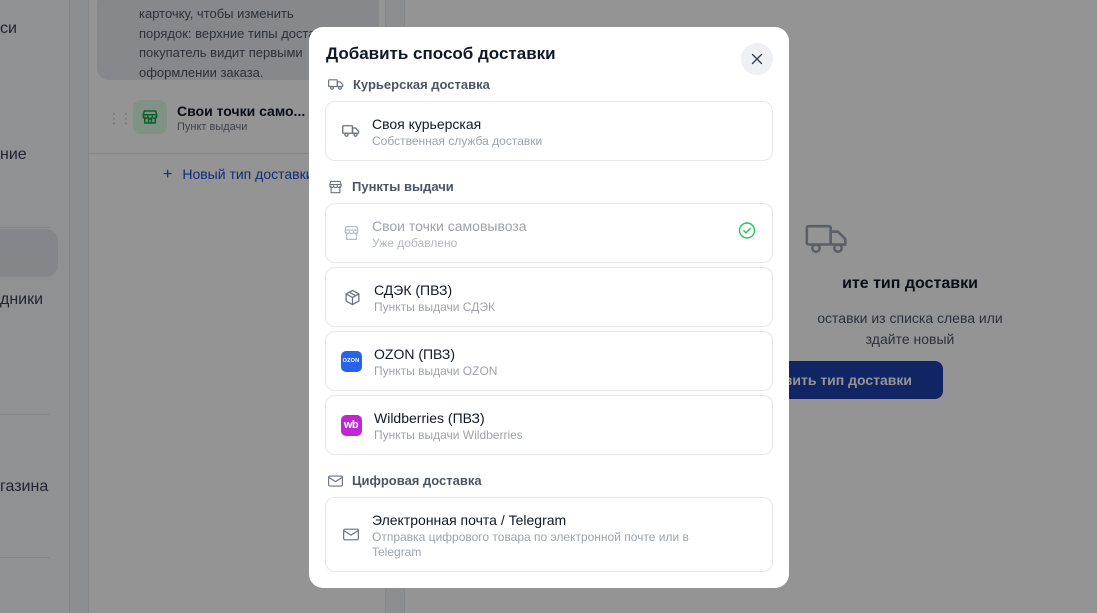 This screenshot has height=613, width=1097. Describe the element at coordinates (415, 354) in the screenshot. I see `option-title: OZON (ПВЗ)` at that location.